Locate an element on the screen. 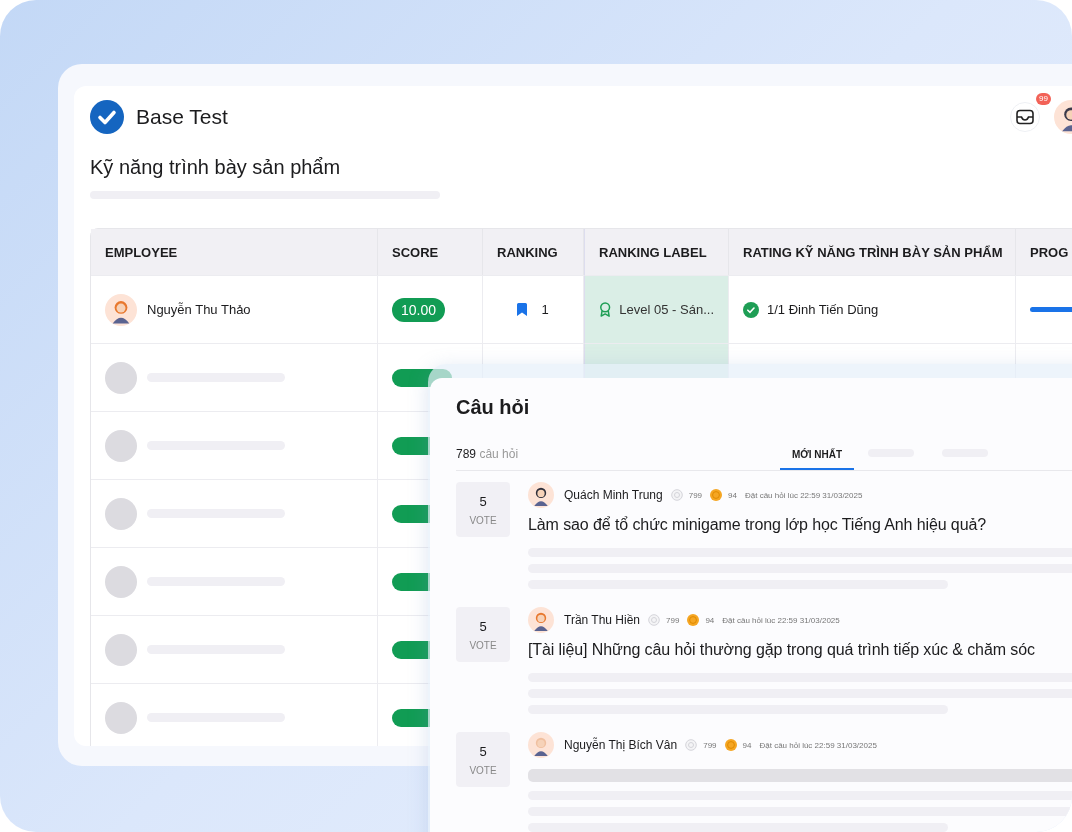  author-name: Quách Minh Trung is located at coordinates (613, 495).